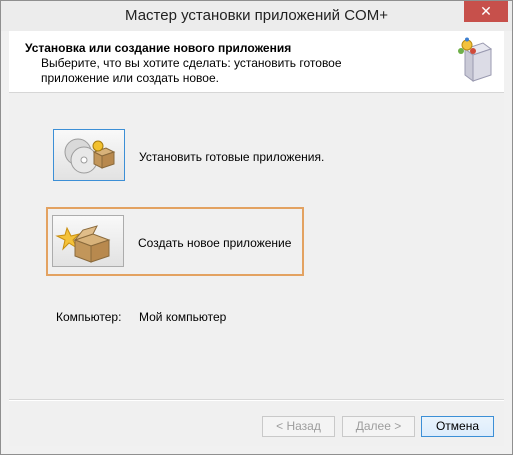  I want to click on computer-label: Компьютер:, so click(89, 317).